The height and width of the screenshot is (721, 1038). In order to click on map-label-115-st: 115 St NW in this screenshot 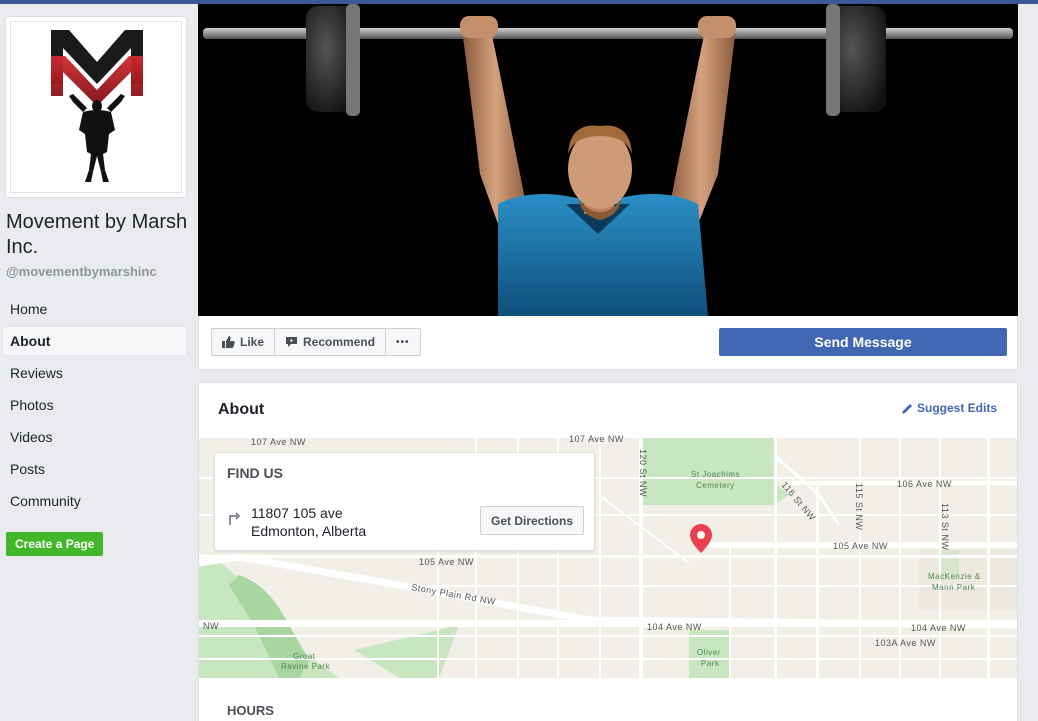, I will do `click(859, 506)`.